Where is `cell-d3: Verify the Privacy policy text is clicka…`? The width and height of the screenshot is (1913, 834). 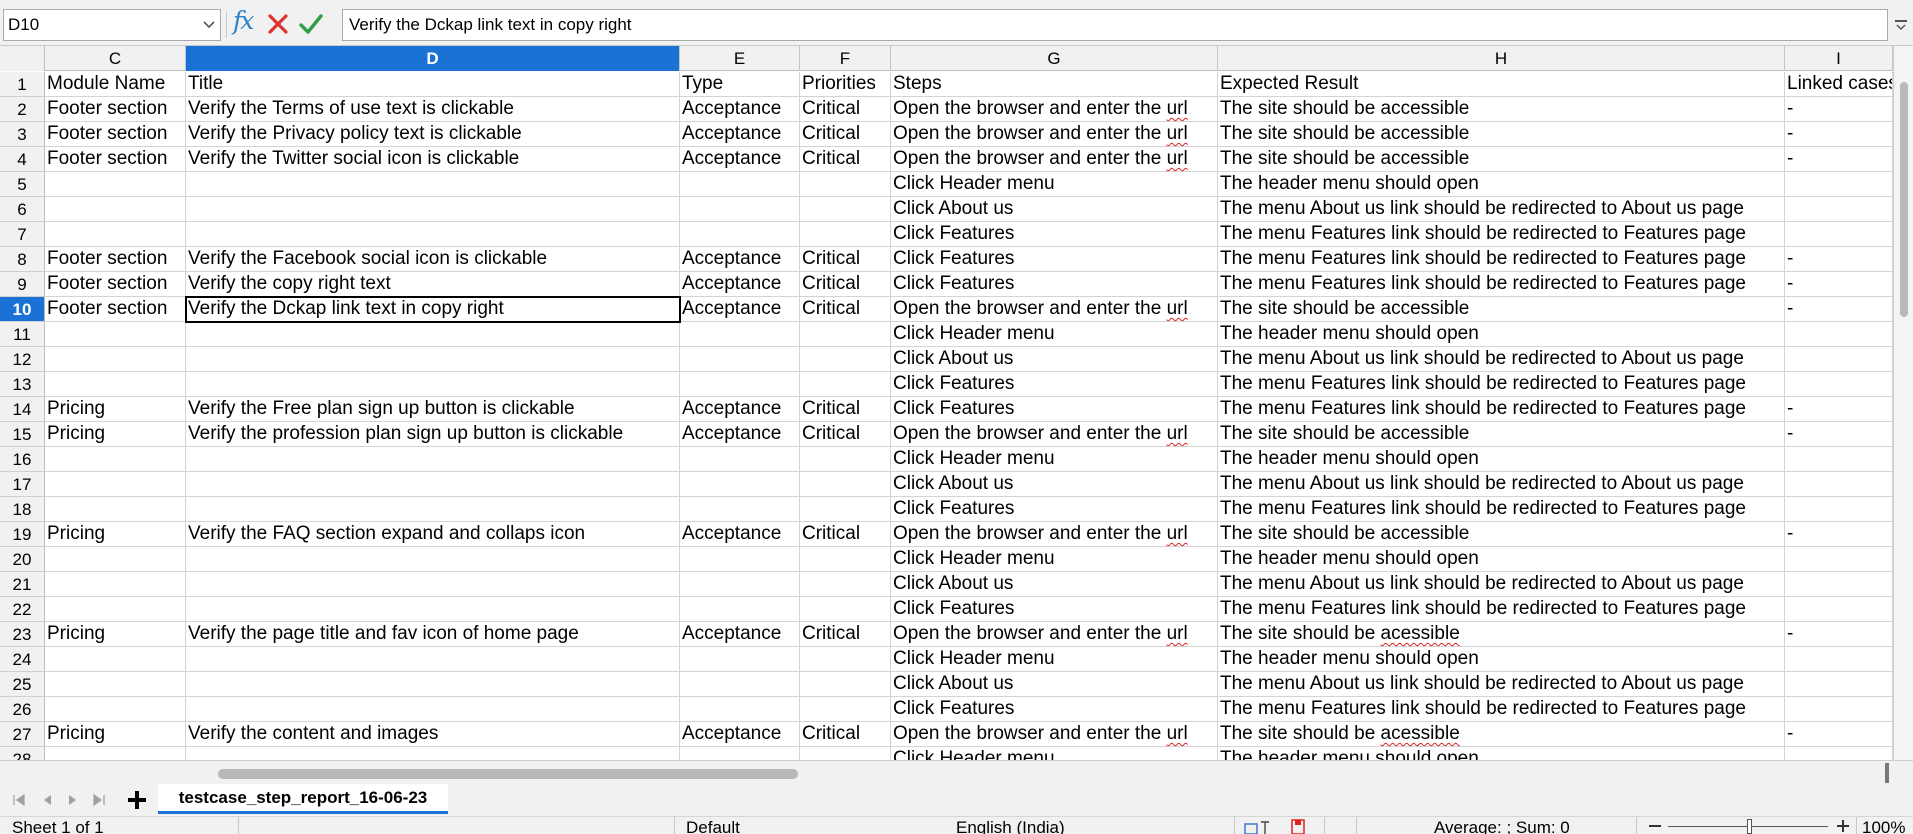
cell-d3: Verify the Privacy policy text is clicka… is located at coordinates (433, 134).